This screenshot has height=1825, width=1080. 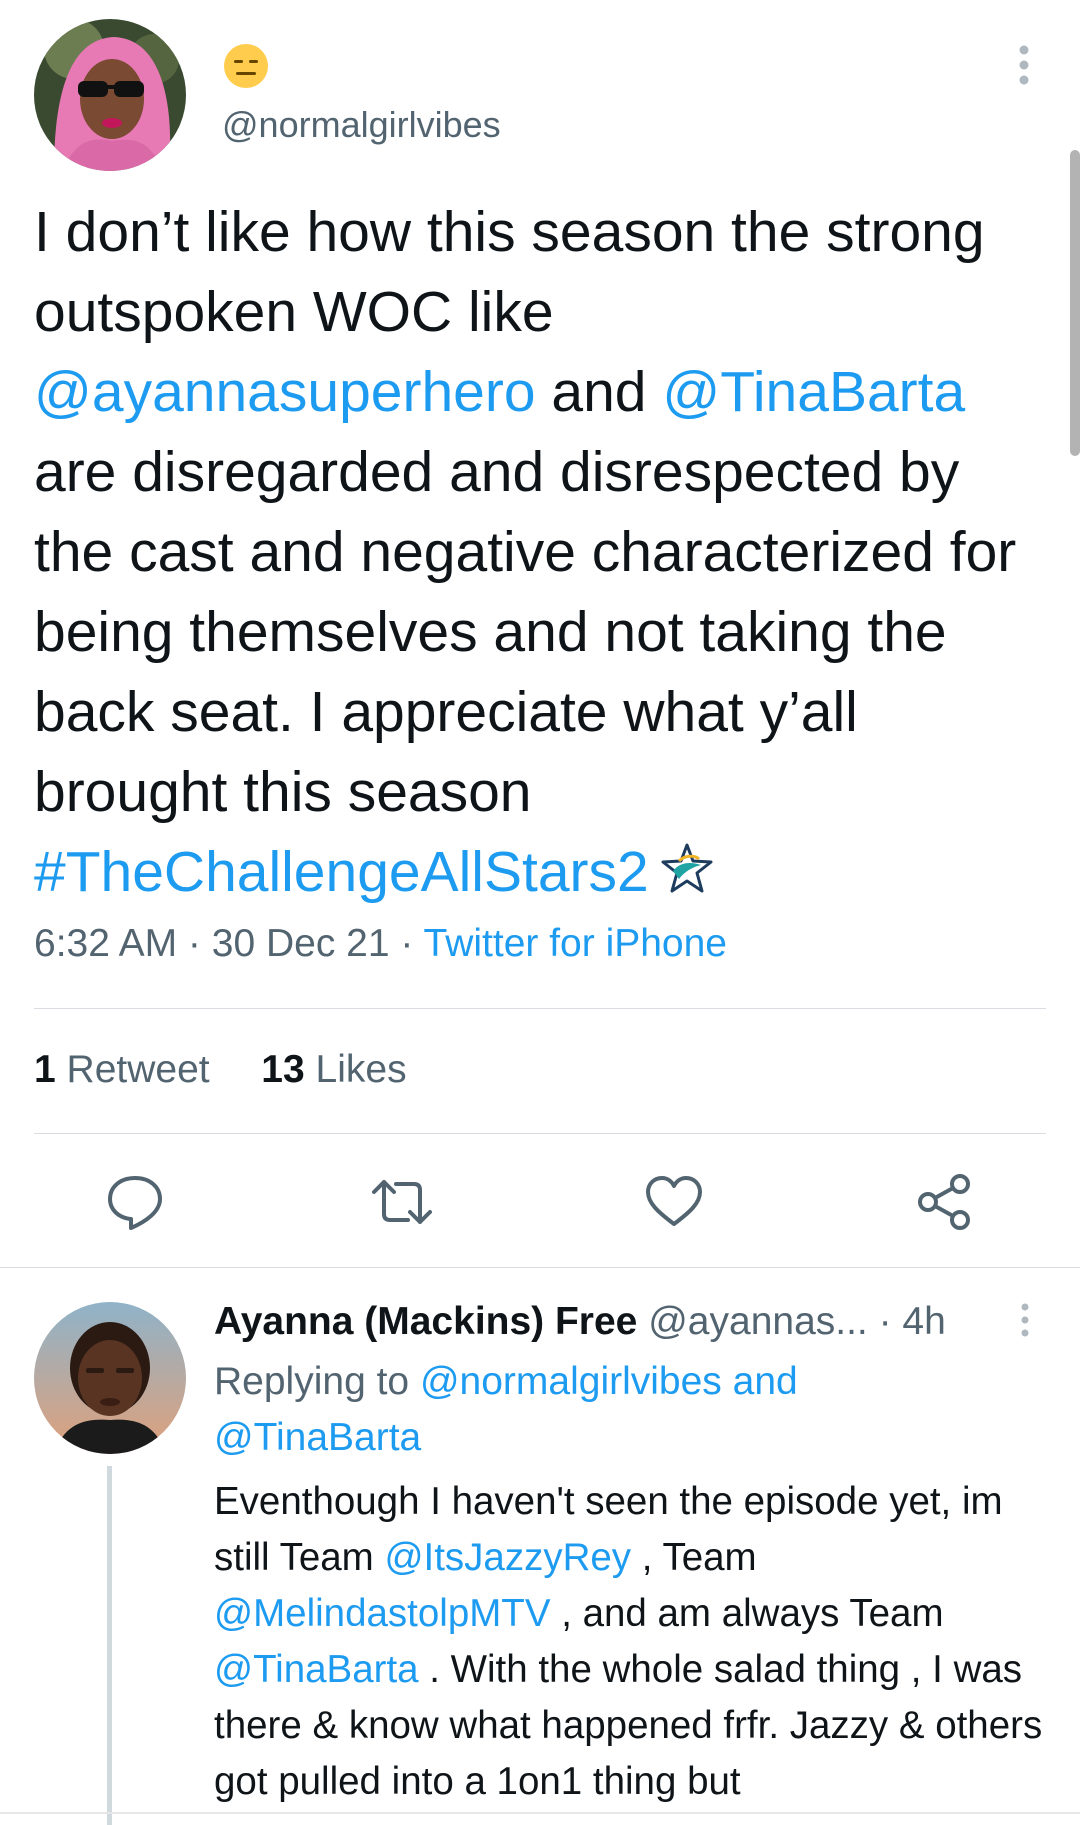 I want to click on replying-and: and, so click(x=759, y=1381).